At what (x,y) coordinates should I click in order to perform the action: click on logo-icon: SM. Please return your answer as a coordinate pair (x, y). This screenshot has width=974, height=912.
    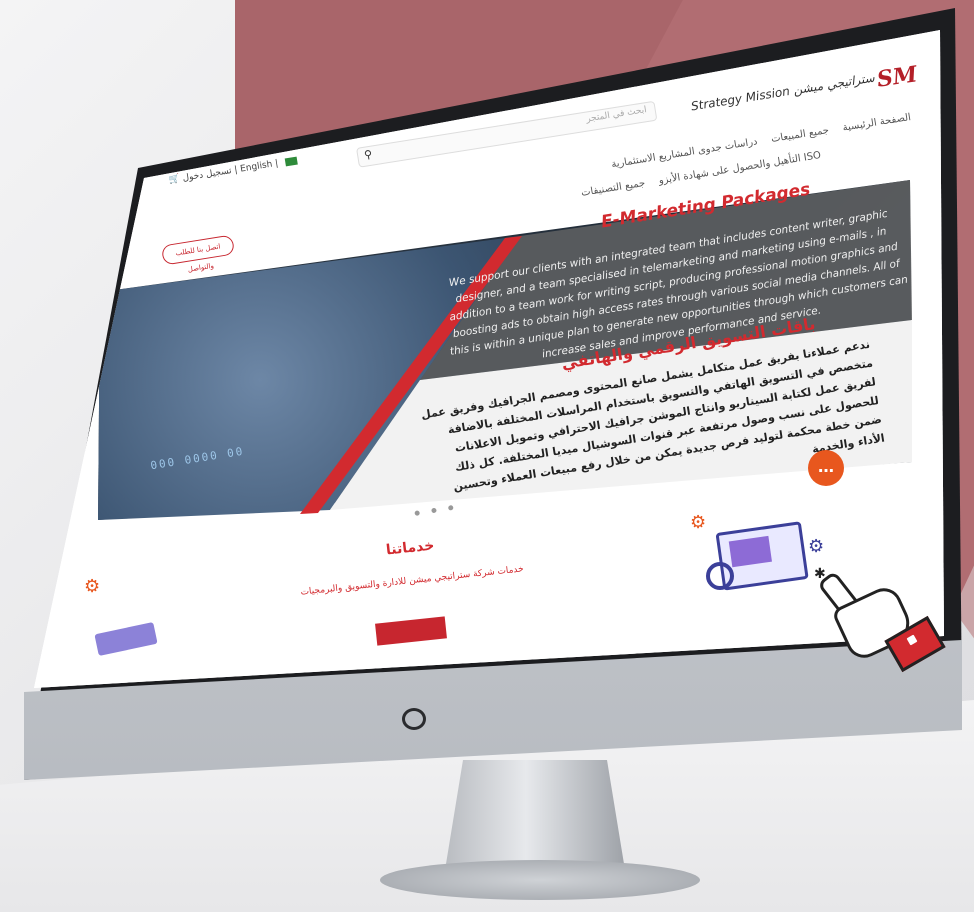
    Looking at the image, I should click on (896, 76).